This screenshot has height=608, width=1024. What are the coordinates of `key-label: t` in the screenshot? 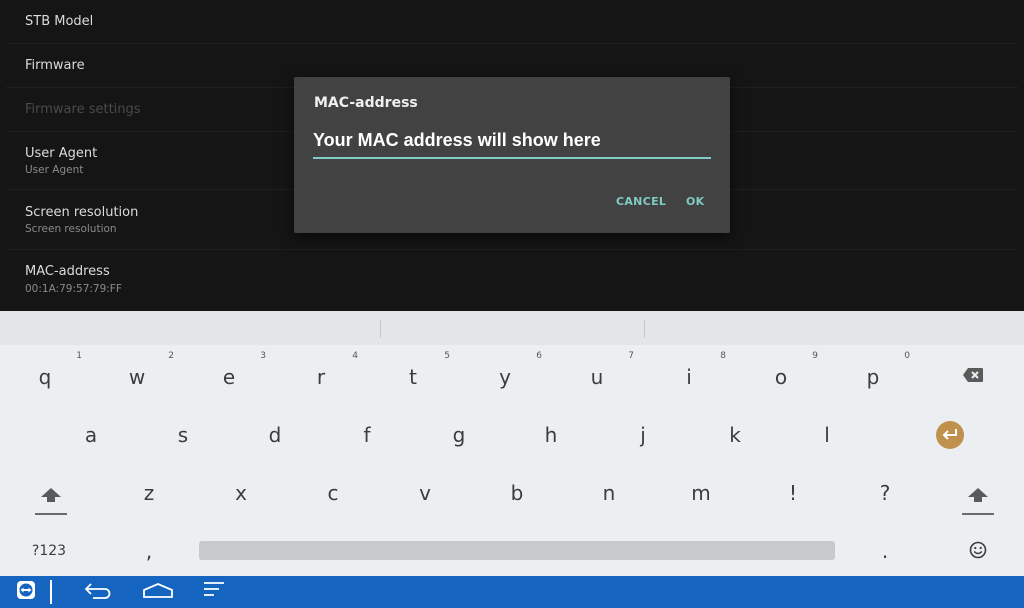 It's located at (413, 377).